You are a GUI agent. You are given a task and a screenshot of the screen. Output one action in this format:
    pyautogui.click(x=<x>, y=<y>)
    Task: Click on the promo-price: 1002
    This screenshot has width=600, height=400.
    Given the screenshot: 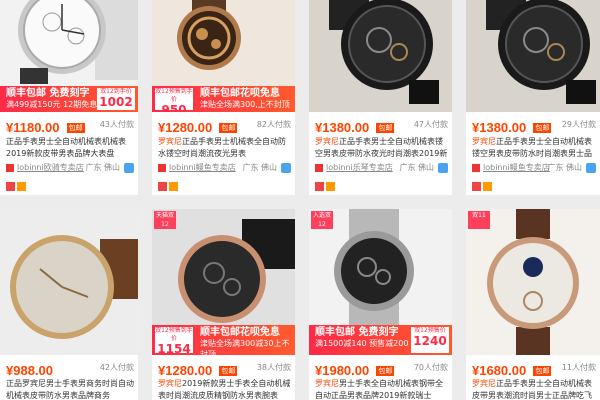 What is the action you would take?
    pyautogui.click(x=116, y=102)
    